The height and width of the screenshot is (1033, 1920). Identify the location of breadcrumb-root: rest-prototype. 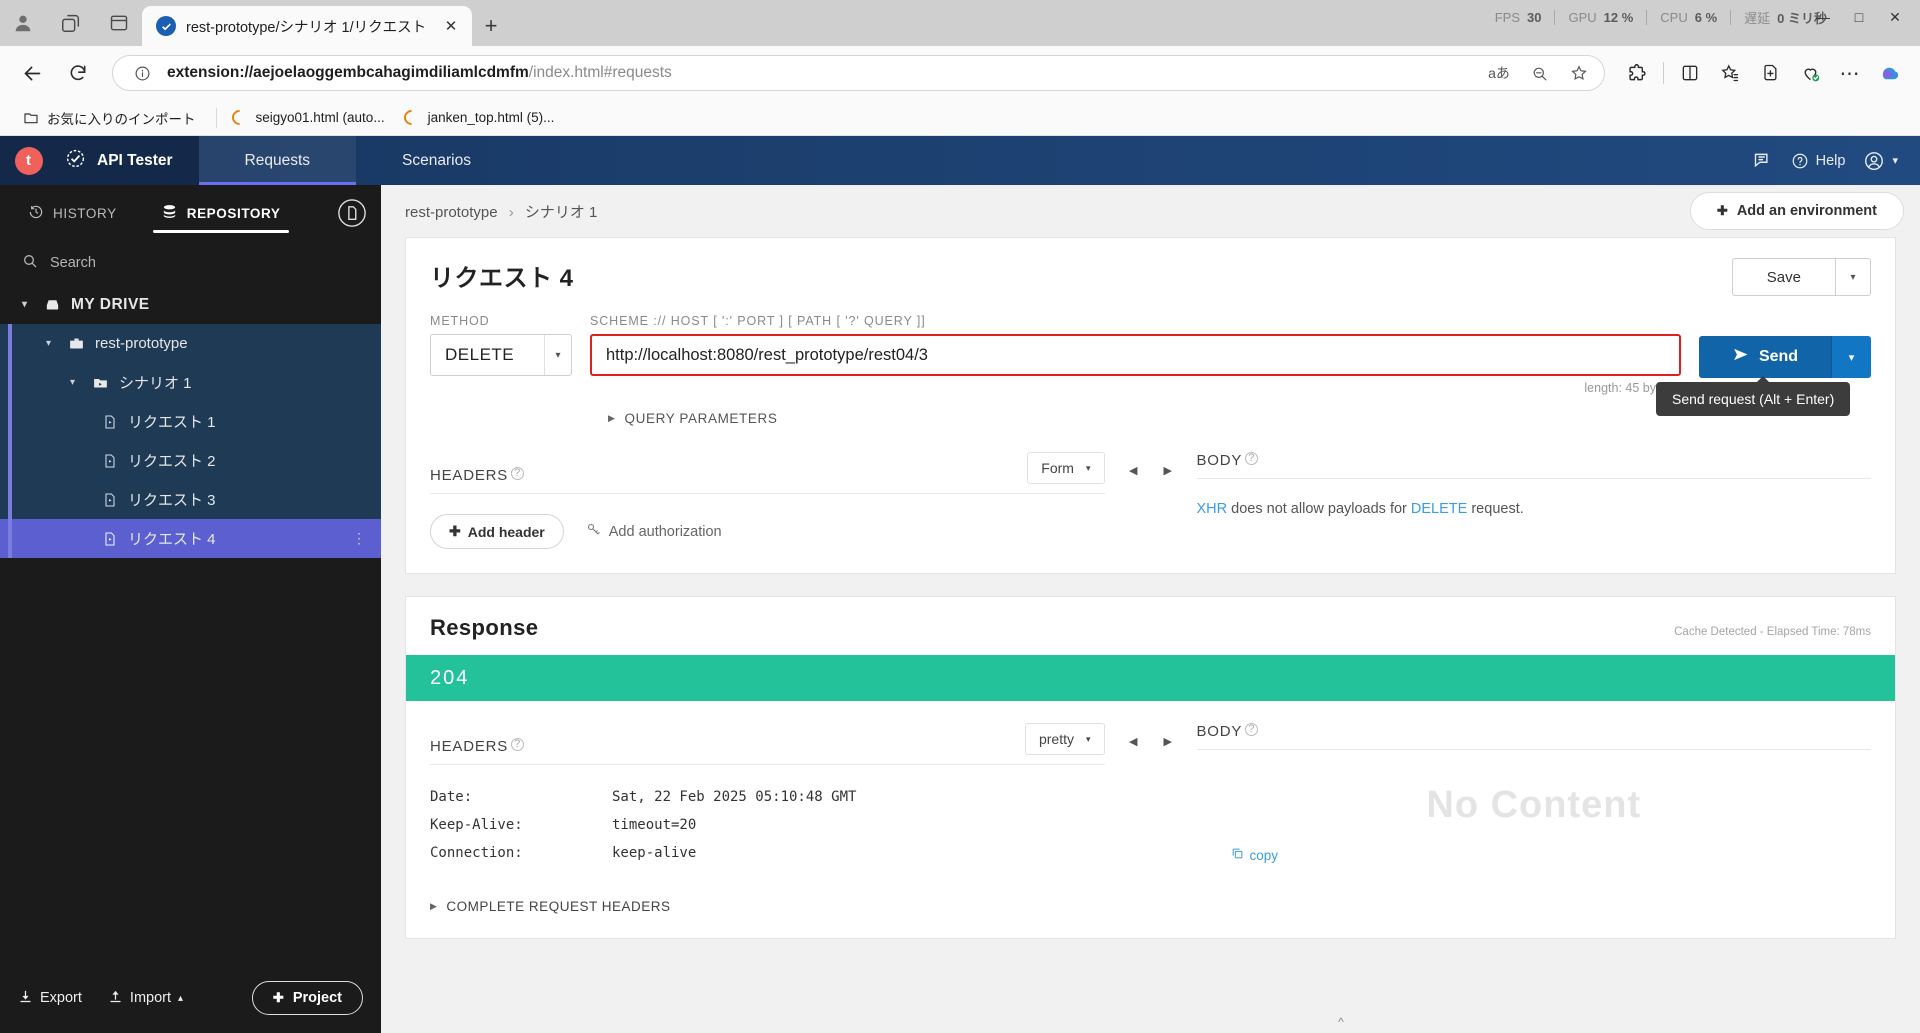
(451, 212).